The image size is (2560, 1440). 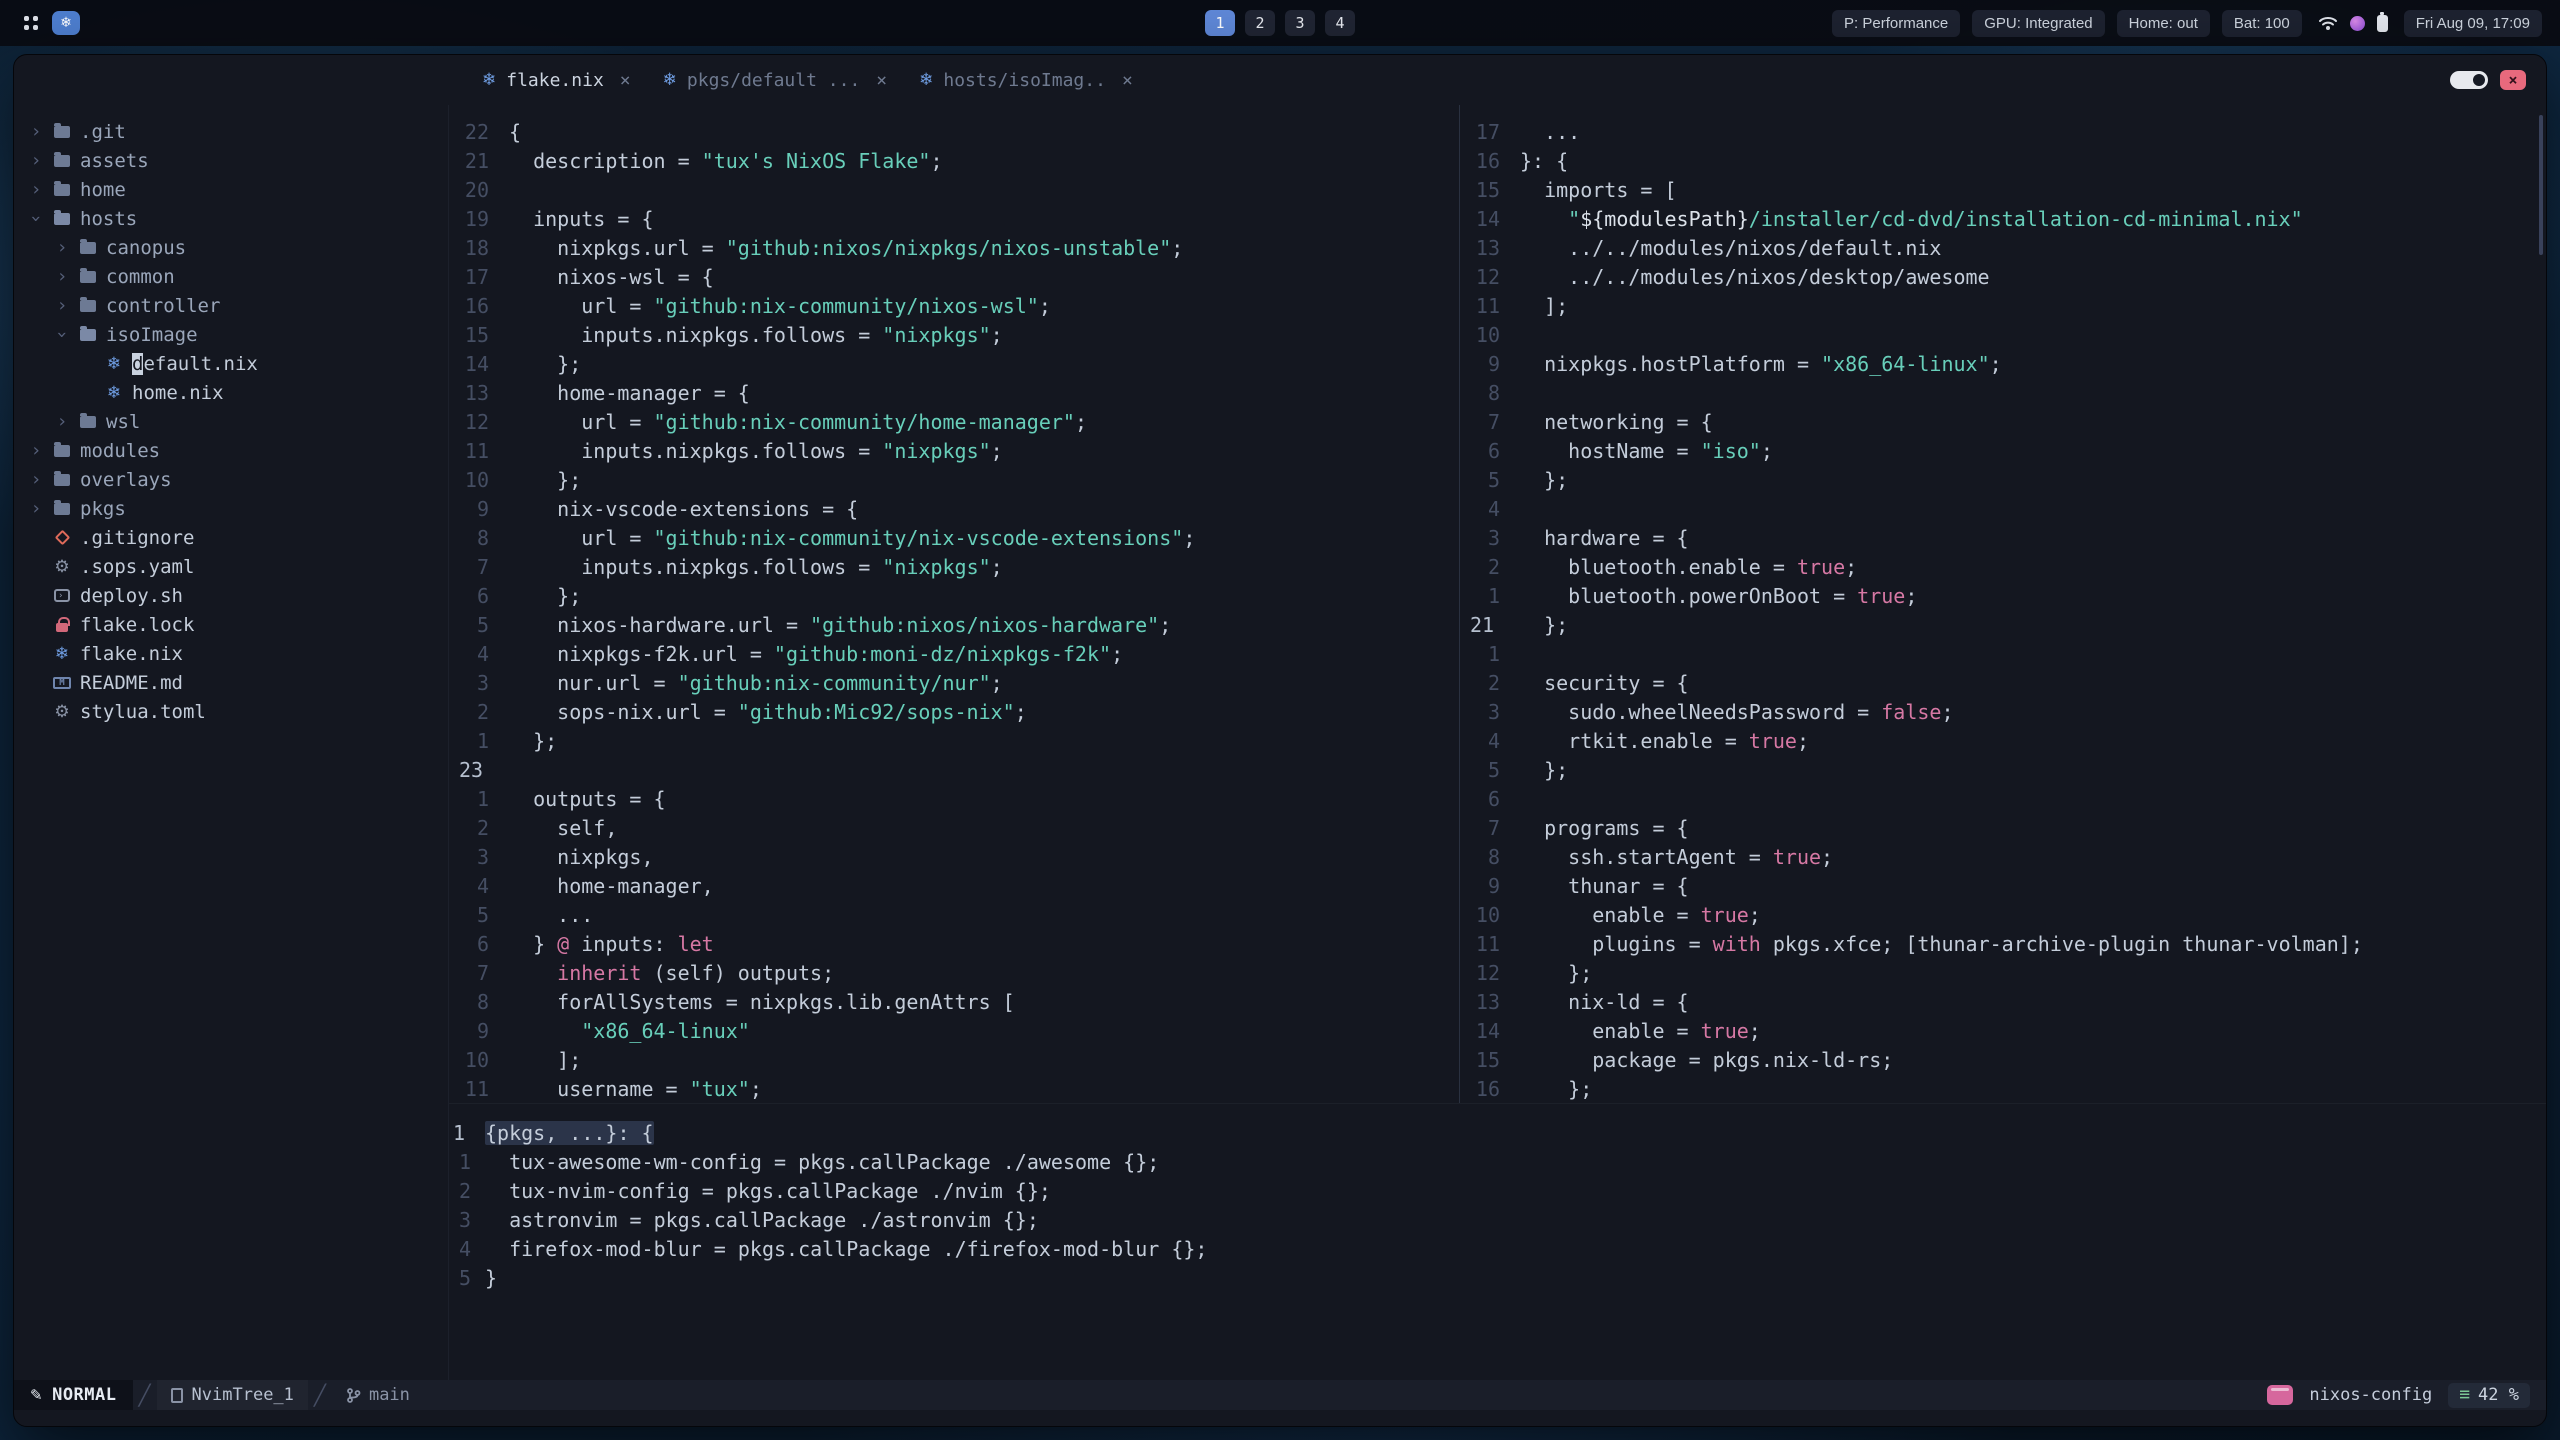 I want to click on scrollbar-thumb, so click(x=2541, y=185).